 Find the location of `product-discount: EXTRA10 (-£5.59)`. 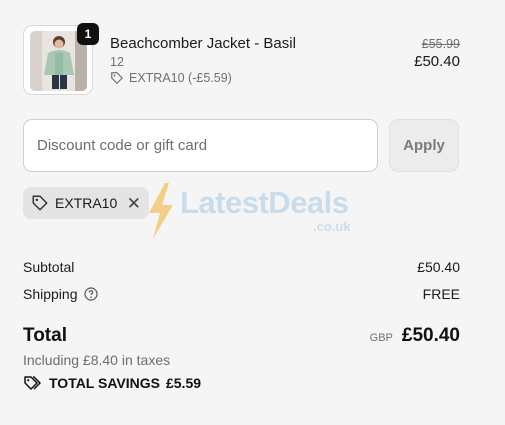

product-discount: EXTRA10 (-£5.59) is located at coordinates (171, 78).